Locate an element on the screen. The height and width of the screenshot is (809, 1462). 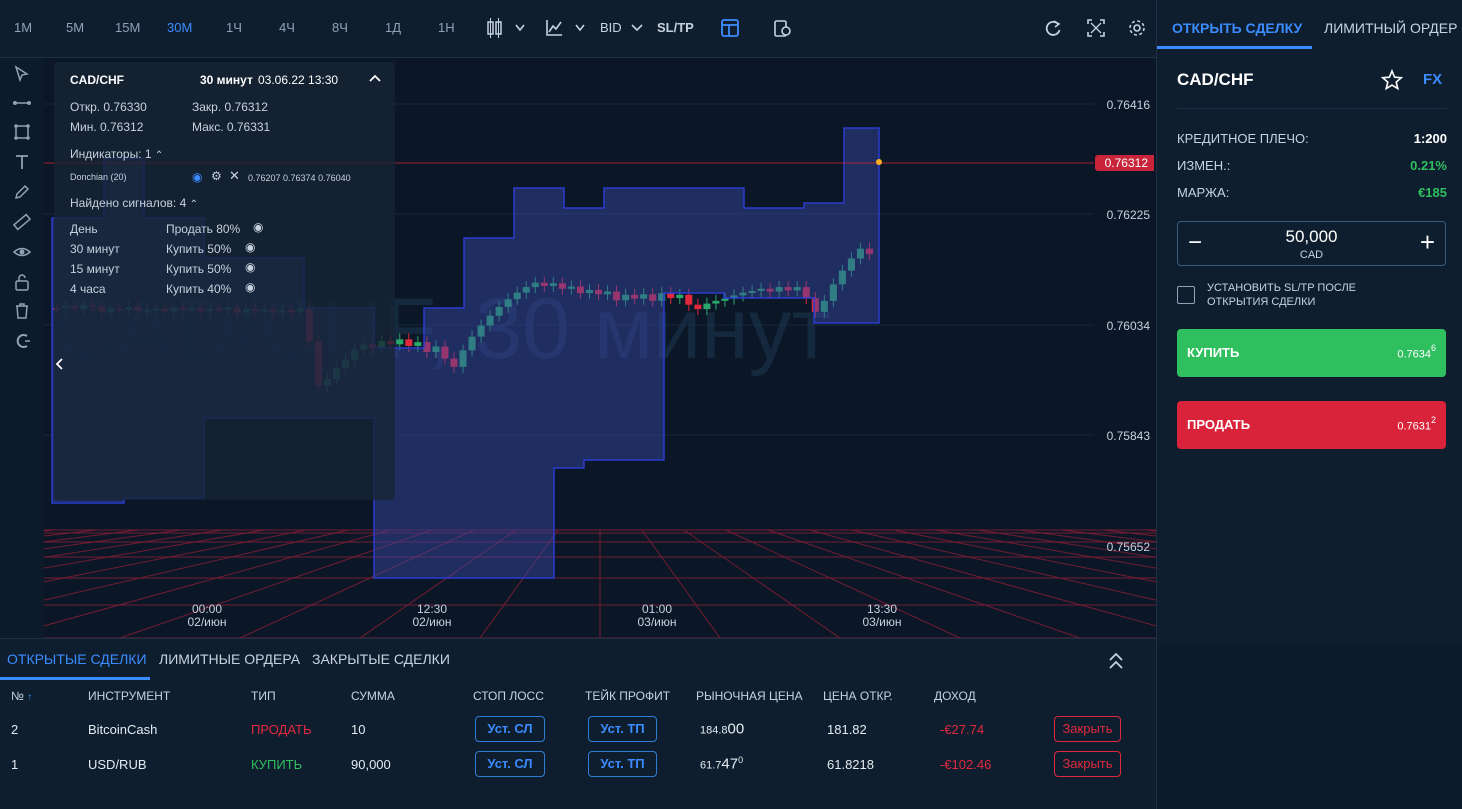
indicators-toggle: Индикаторы: 1 ⌃ is located at coordinates (116, 154).